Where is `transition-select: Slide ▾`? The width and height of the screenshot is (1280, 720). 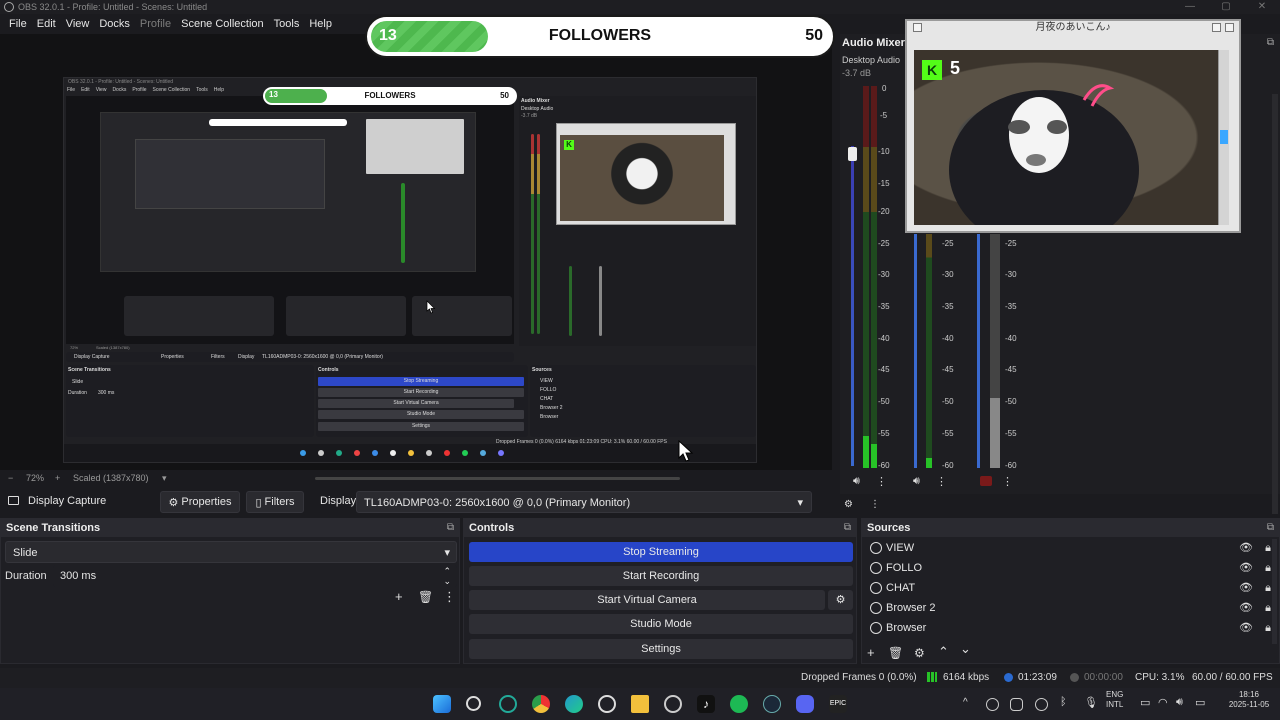
transition-select: Slide ▾ is located at coordinates (231, 552).